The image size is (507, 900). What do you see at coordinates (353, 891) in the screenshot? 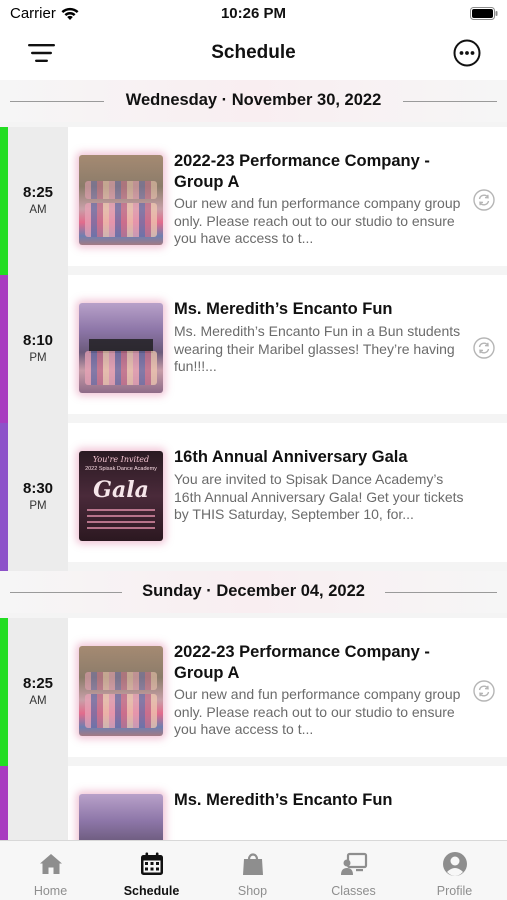
I see `tab-label: Classes` at bounding box center [353, 891].